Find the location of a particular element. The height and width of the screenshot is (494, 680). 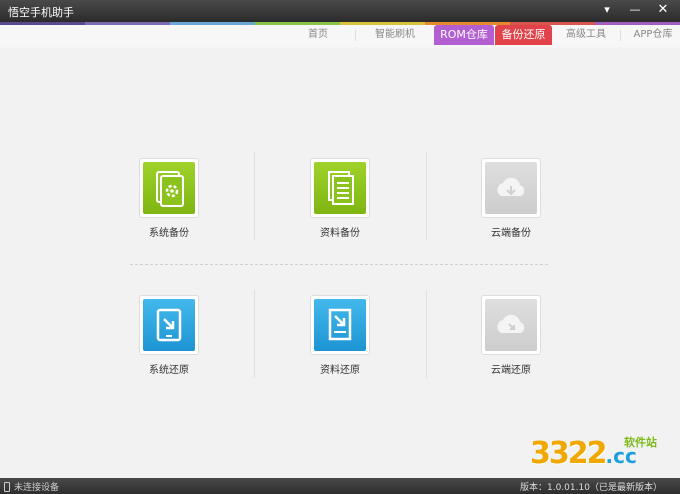

system-restore-button: 系统还原 is located at coordinates (169, 335).